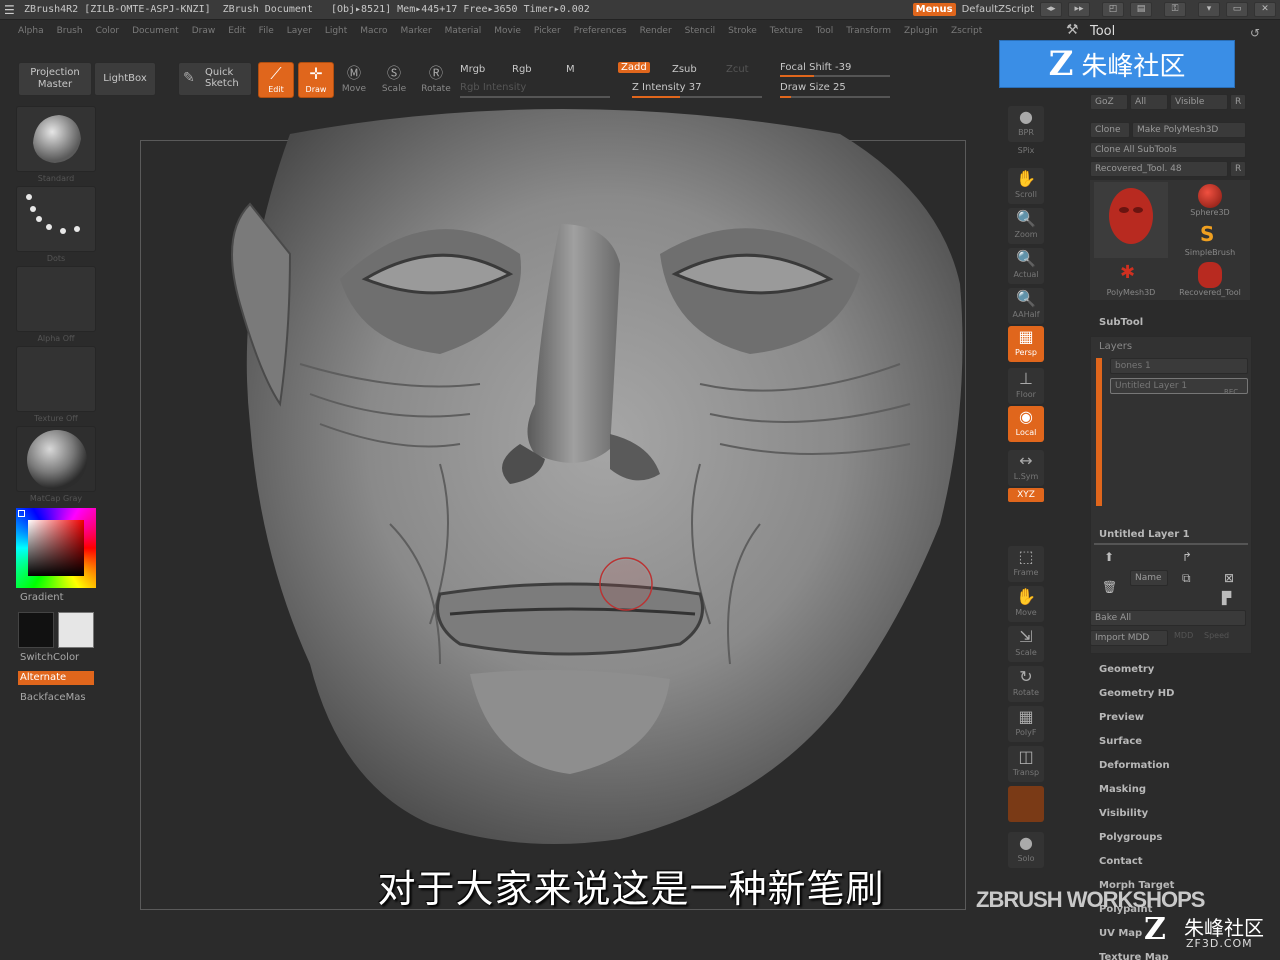 The width and height of the screenshot is (1280, 960). I want to click on layer-delete-icon: 🗑, so click(1109, 587).